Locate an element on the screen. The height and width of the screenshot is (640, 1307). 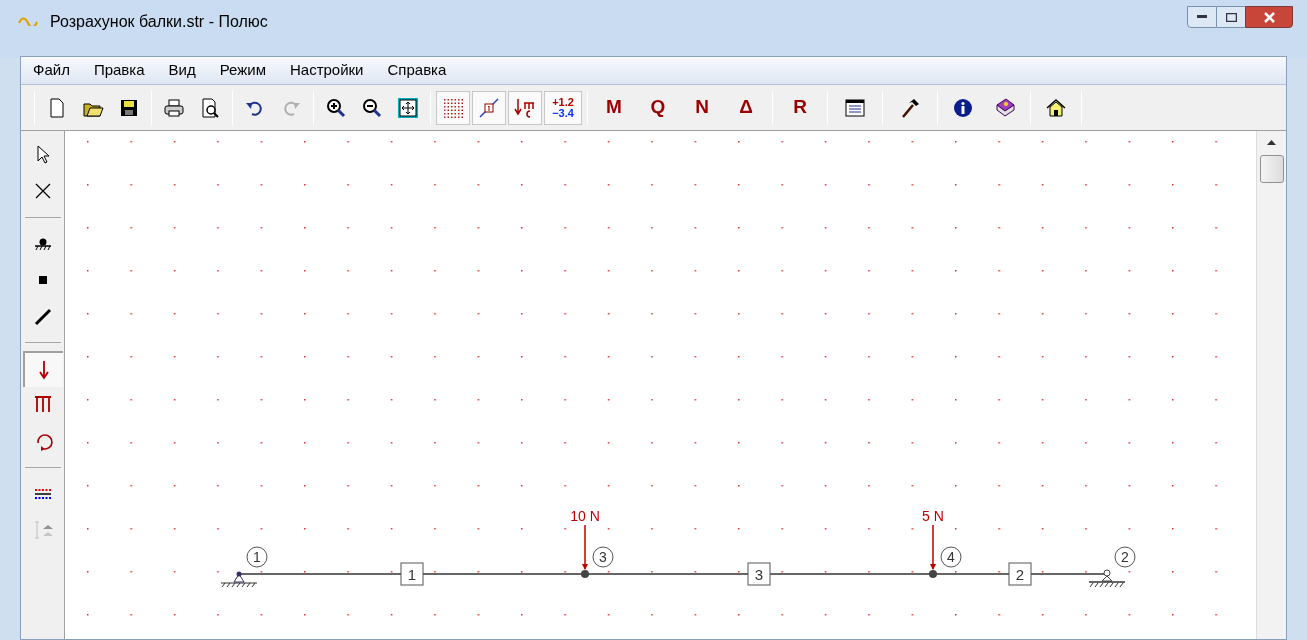
wave-logo-icon is located at coordinates (28, 21).